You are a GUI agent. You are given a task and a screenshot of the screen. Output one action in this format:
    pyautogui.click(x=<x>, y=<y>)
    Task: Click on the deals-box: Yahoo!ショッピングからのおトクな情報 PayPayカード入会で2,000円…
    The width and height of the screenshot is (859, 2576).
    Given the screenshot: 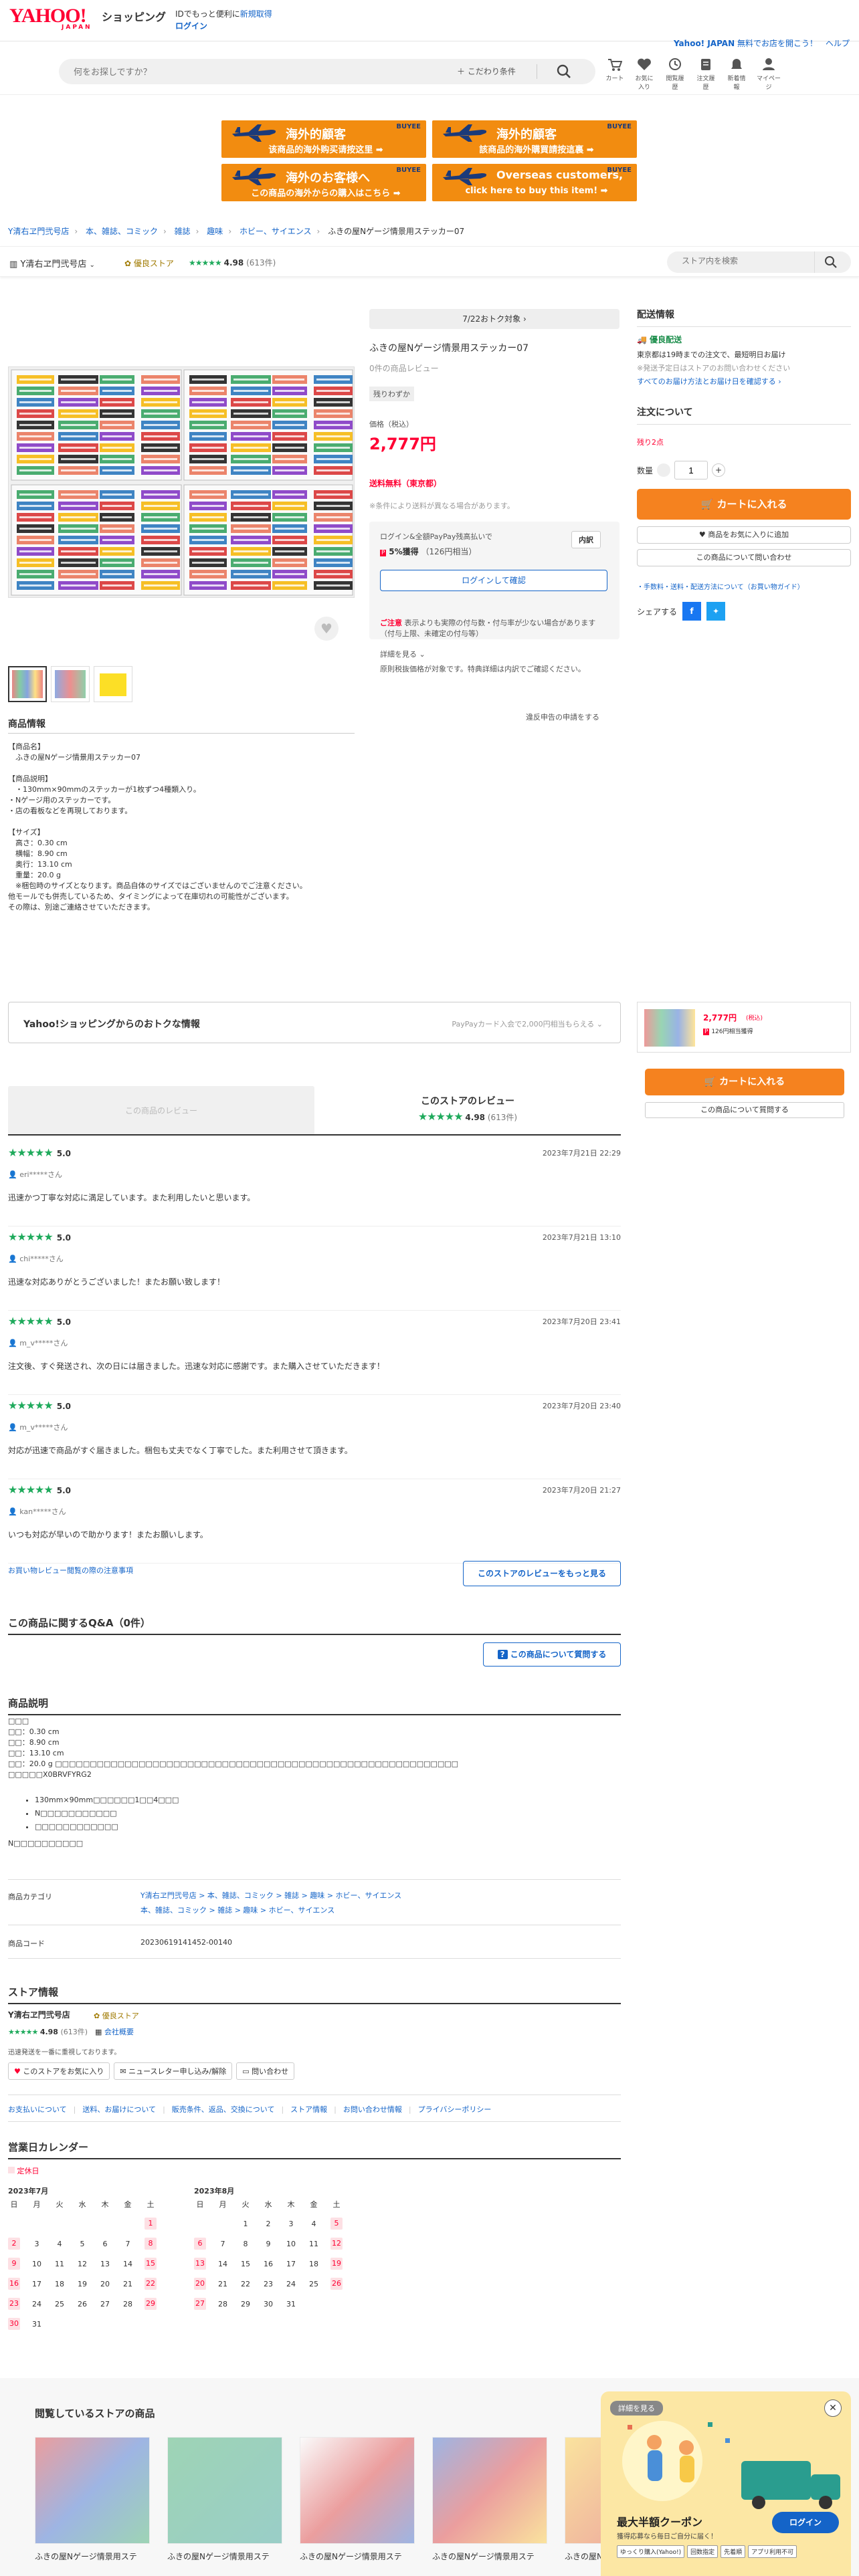 What is the action you would take?
    pyautogui.click(x=314, y=1023)
    